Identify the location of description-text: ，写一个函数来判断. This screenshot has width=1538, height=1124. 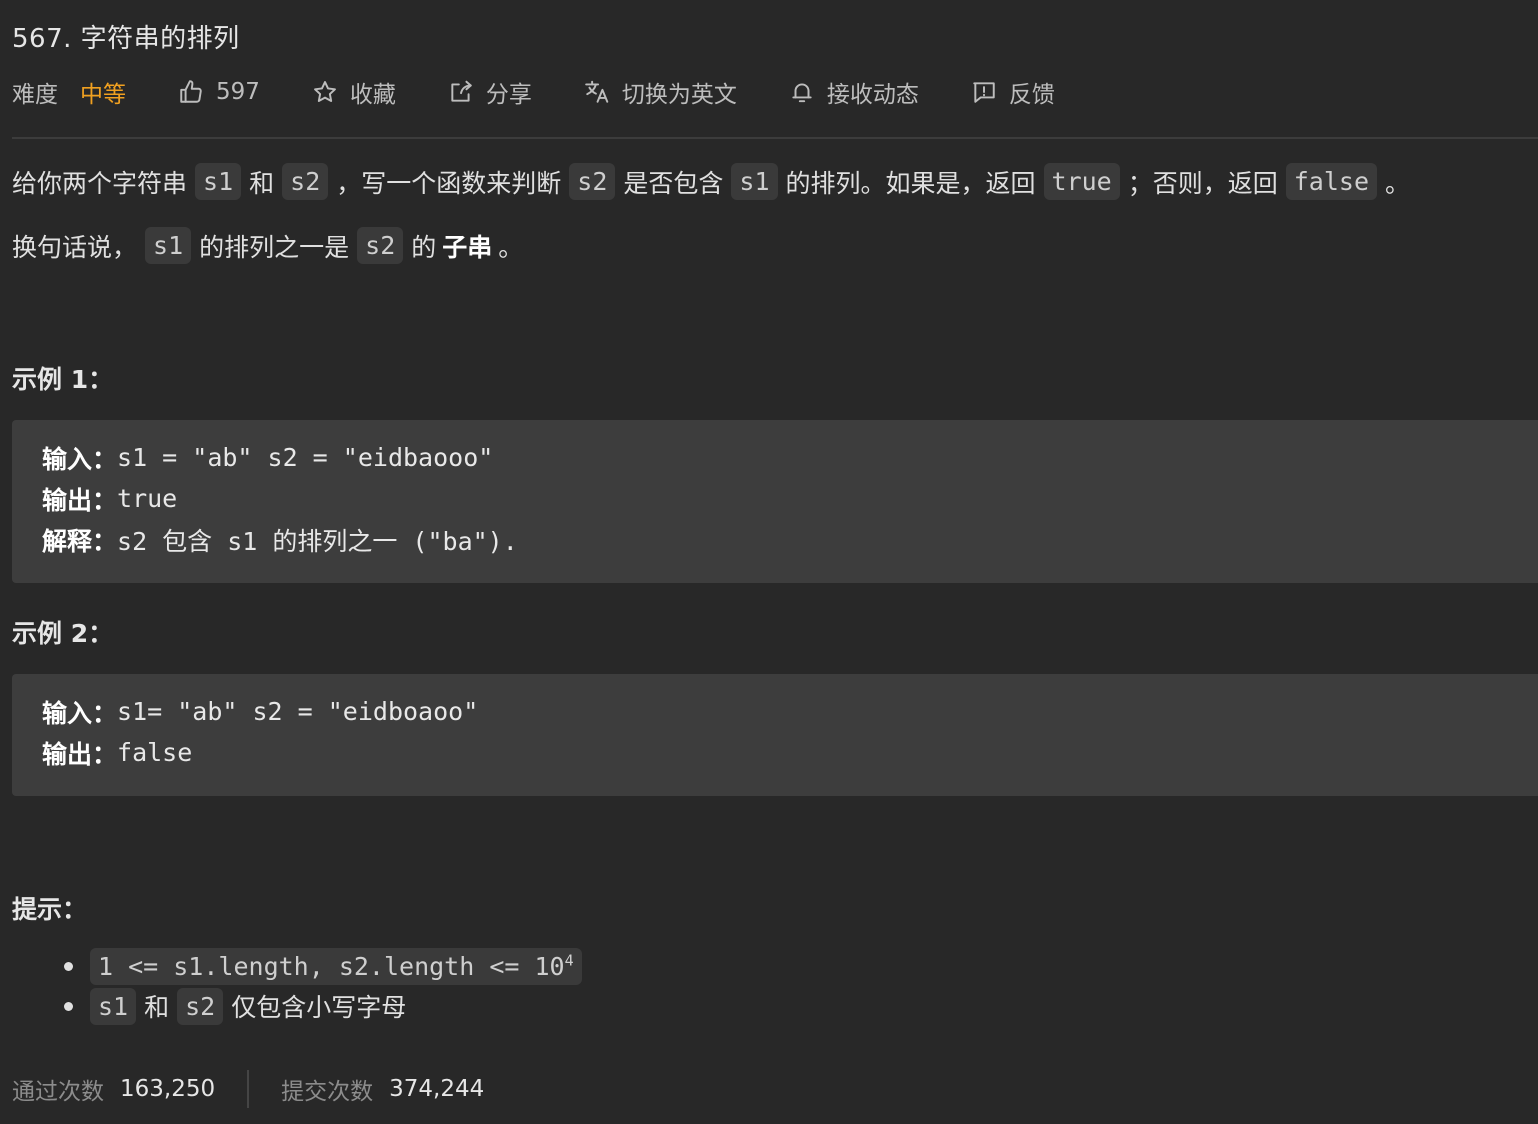
(449, 183).